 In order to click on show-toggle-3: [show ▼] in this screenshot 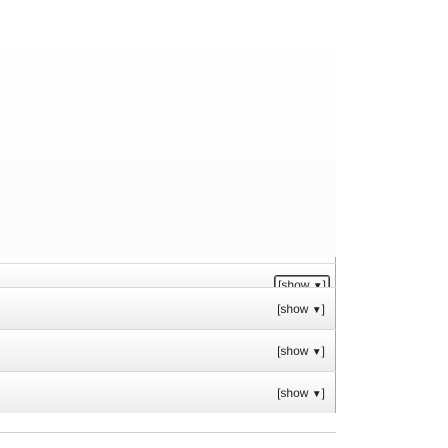, I will do `click(301, 352)`.